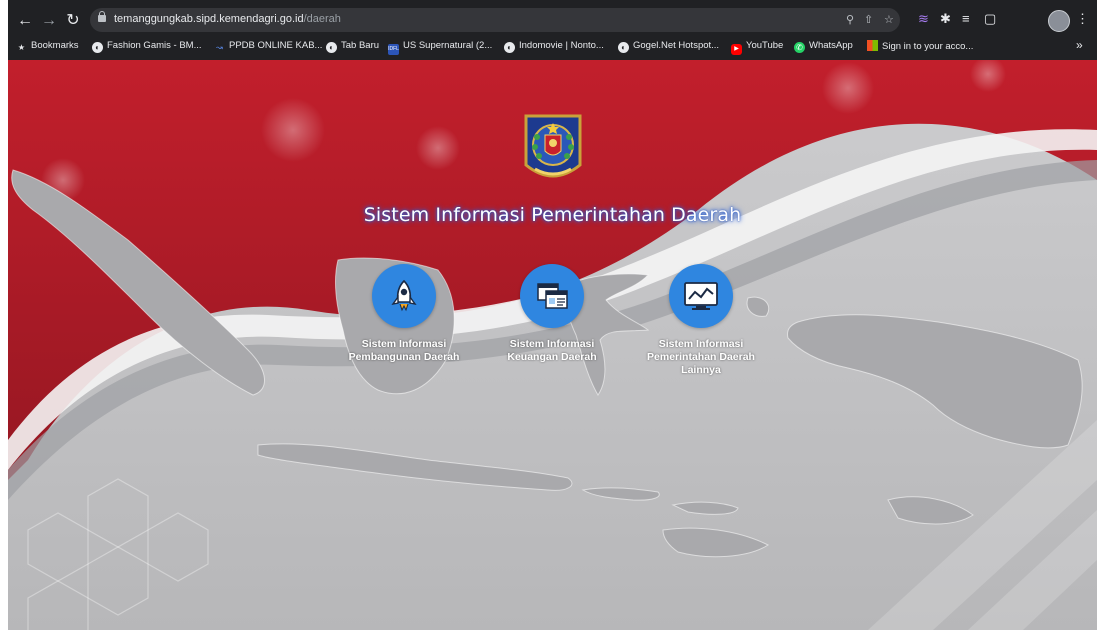 This screenshot has height=630, width=1097. Describe the element at coordinates (102, 16) in the screenshot. I see `lock-icon` at that location.